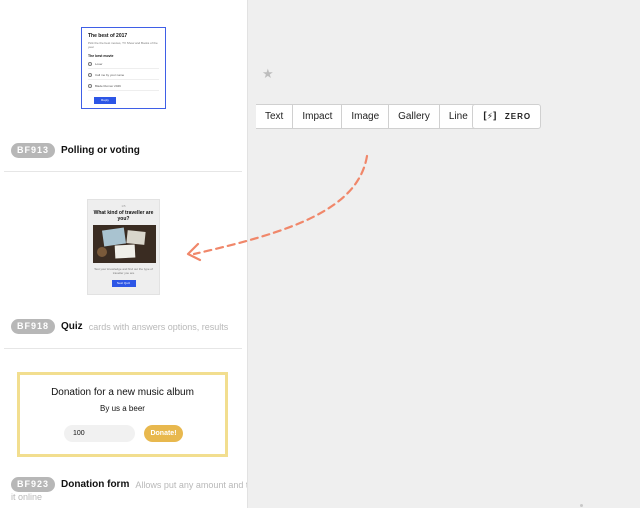 The image size is (640, 508). What do you see at coordinates (108, 36) in the screenshot?
I see `poll-title: The best of 2017` at bounding box center [108, 36].